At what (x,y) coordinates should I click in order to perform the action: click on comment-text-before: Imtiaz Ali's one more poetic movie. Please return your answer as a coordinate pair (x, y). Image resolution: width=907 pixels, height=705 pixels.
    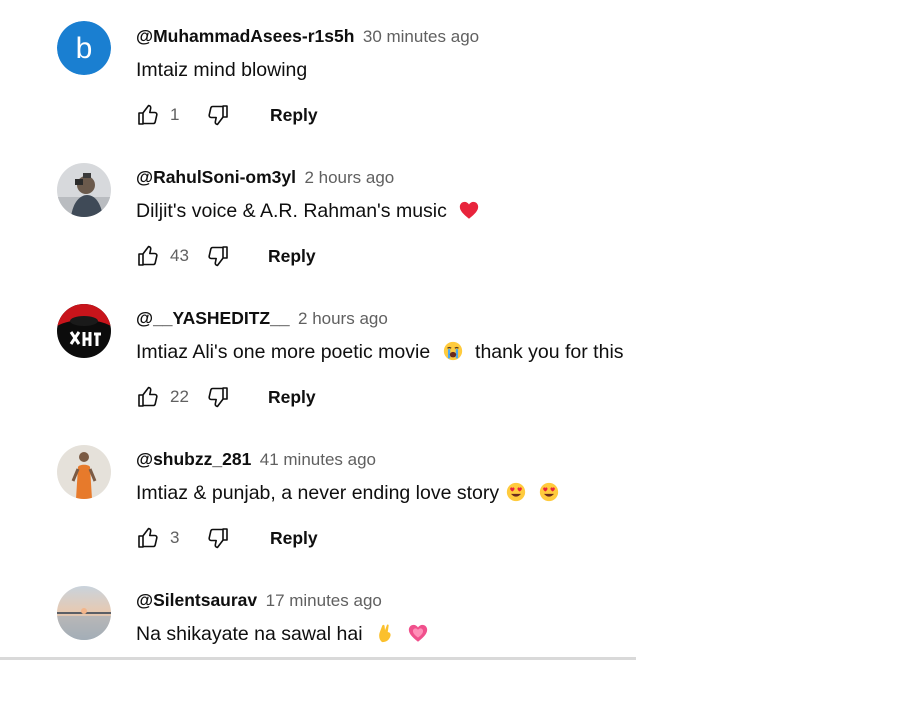
    Looking at the image, I should click on (283, 352).